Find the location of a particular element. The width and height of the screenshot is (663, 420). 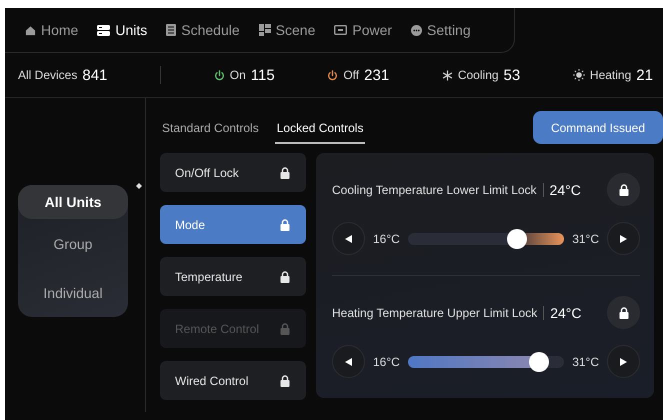

nav-tab: Setting is located at coordinates (441, 30).